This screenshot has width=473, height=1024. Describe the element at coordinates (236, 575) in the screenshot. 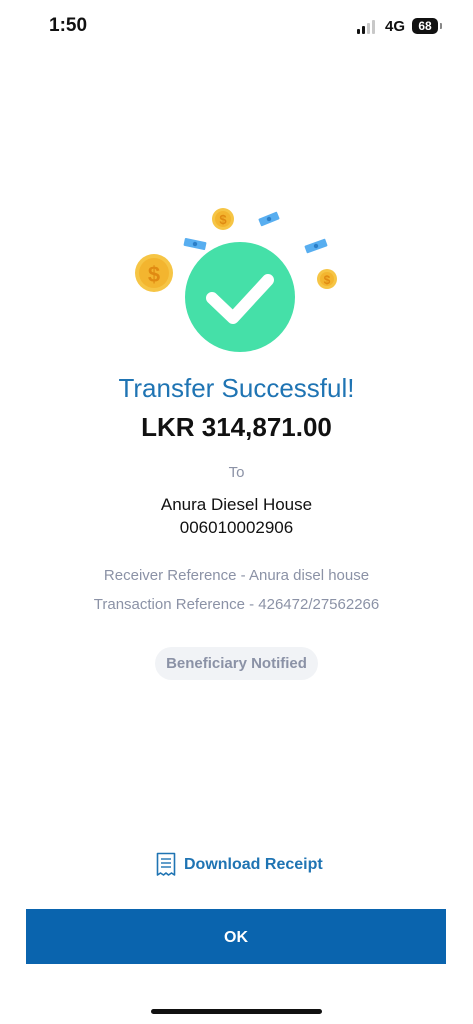

I see `receiver-reference: Receiver Reference - Anura disel house` at that location.